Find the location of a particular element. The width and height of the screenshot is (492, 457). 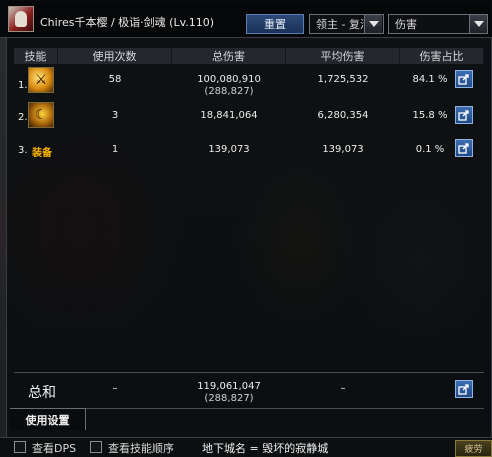

tab-usage-settings: 使用设置 is located at coordinates (48, 419).